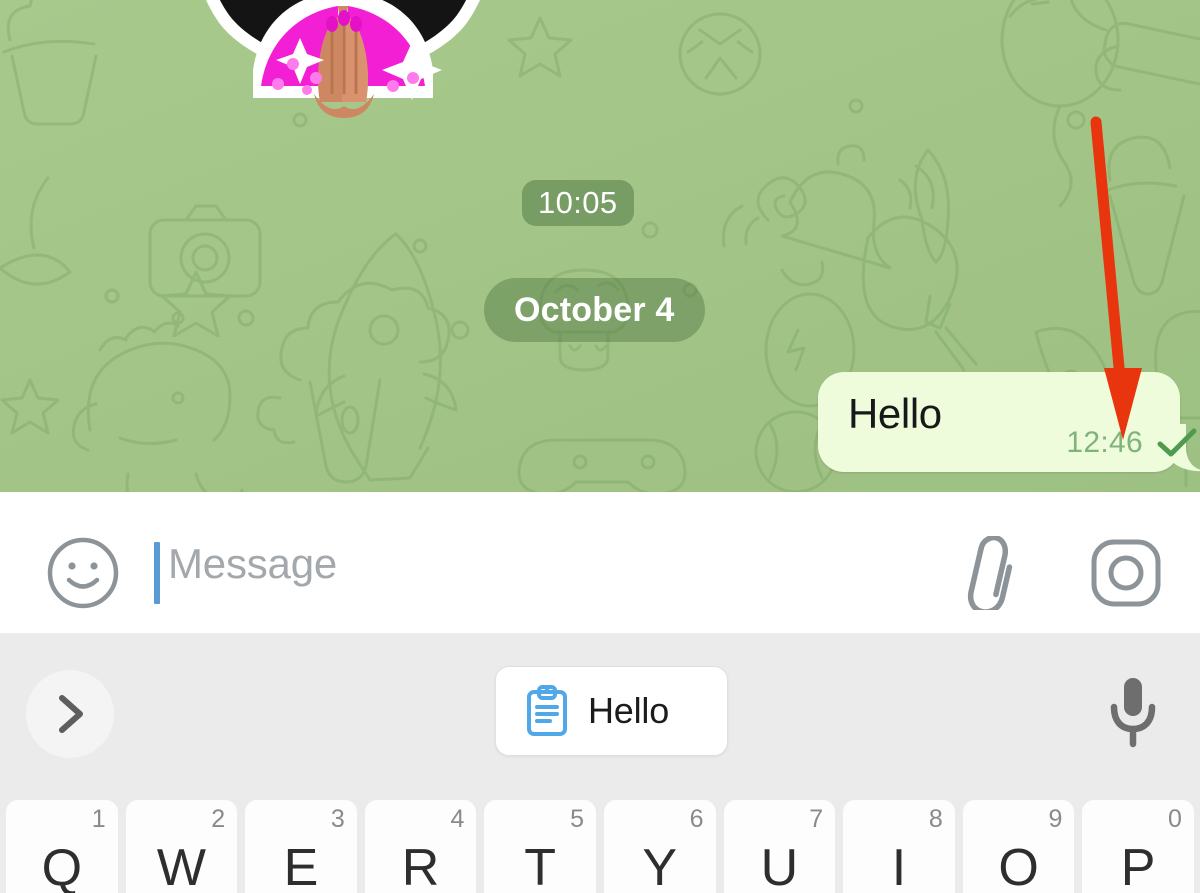 The height and width of the screenshot is (893, 1200). Describe the element at coordinates (1175, 819) in the screenshot. I see `key-number-label: 0` at that location.